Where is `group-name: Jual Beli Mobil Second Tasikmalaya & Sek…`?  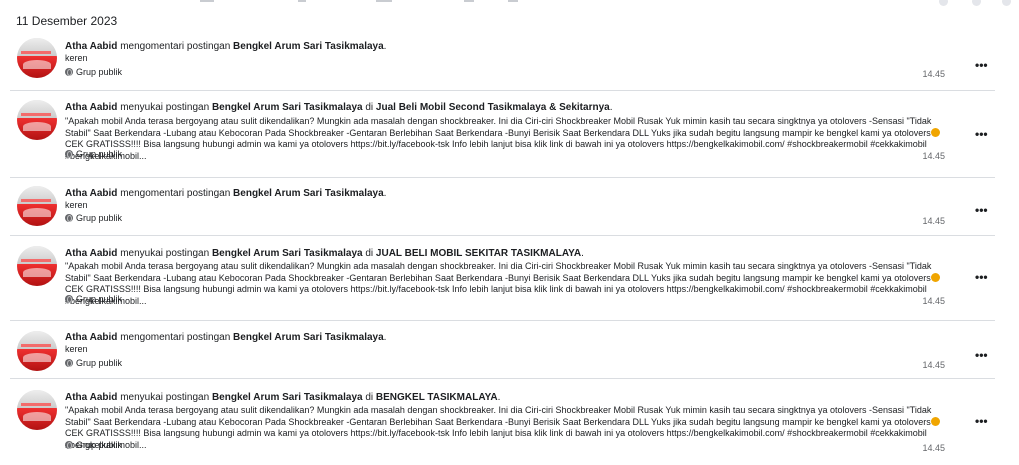
group-name: Jual Beli Mobil Second Tasikmalaya & Sek… is located at coordinates (493, 107).